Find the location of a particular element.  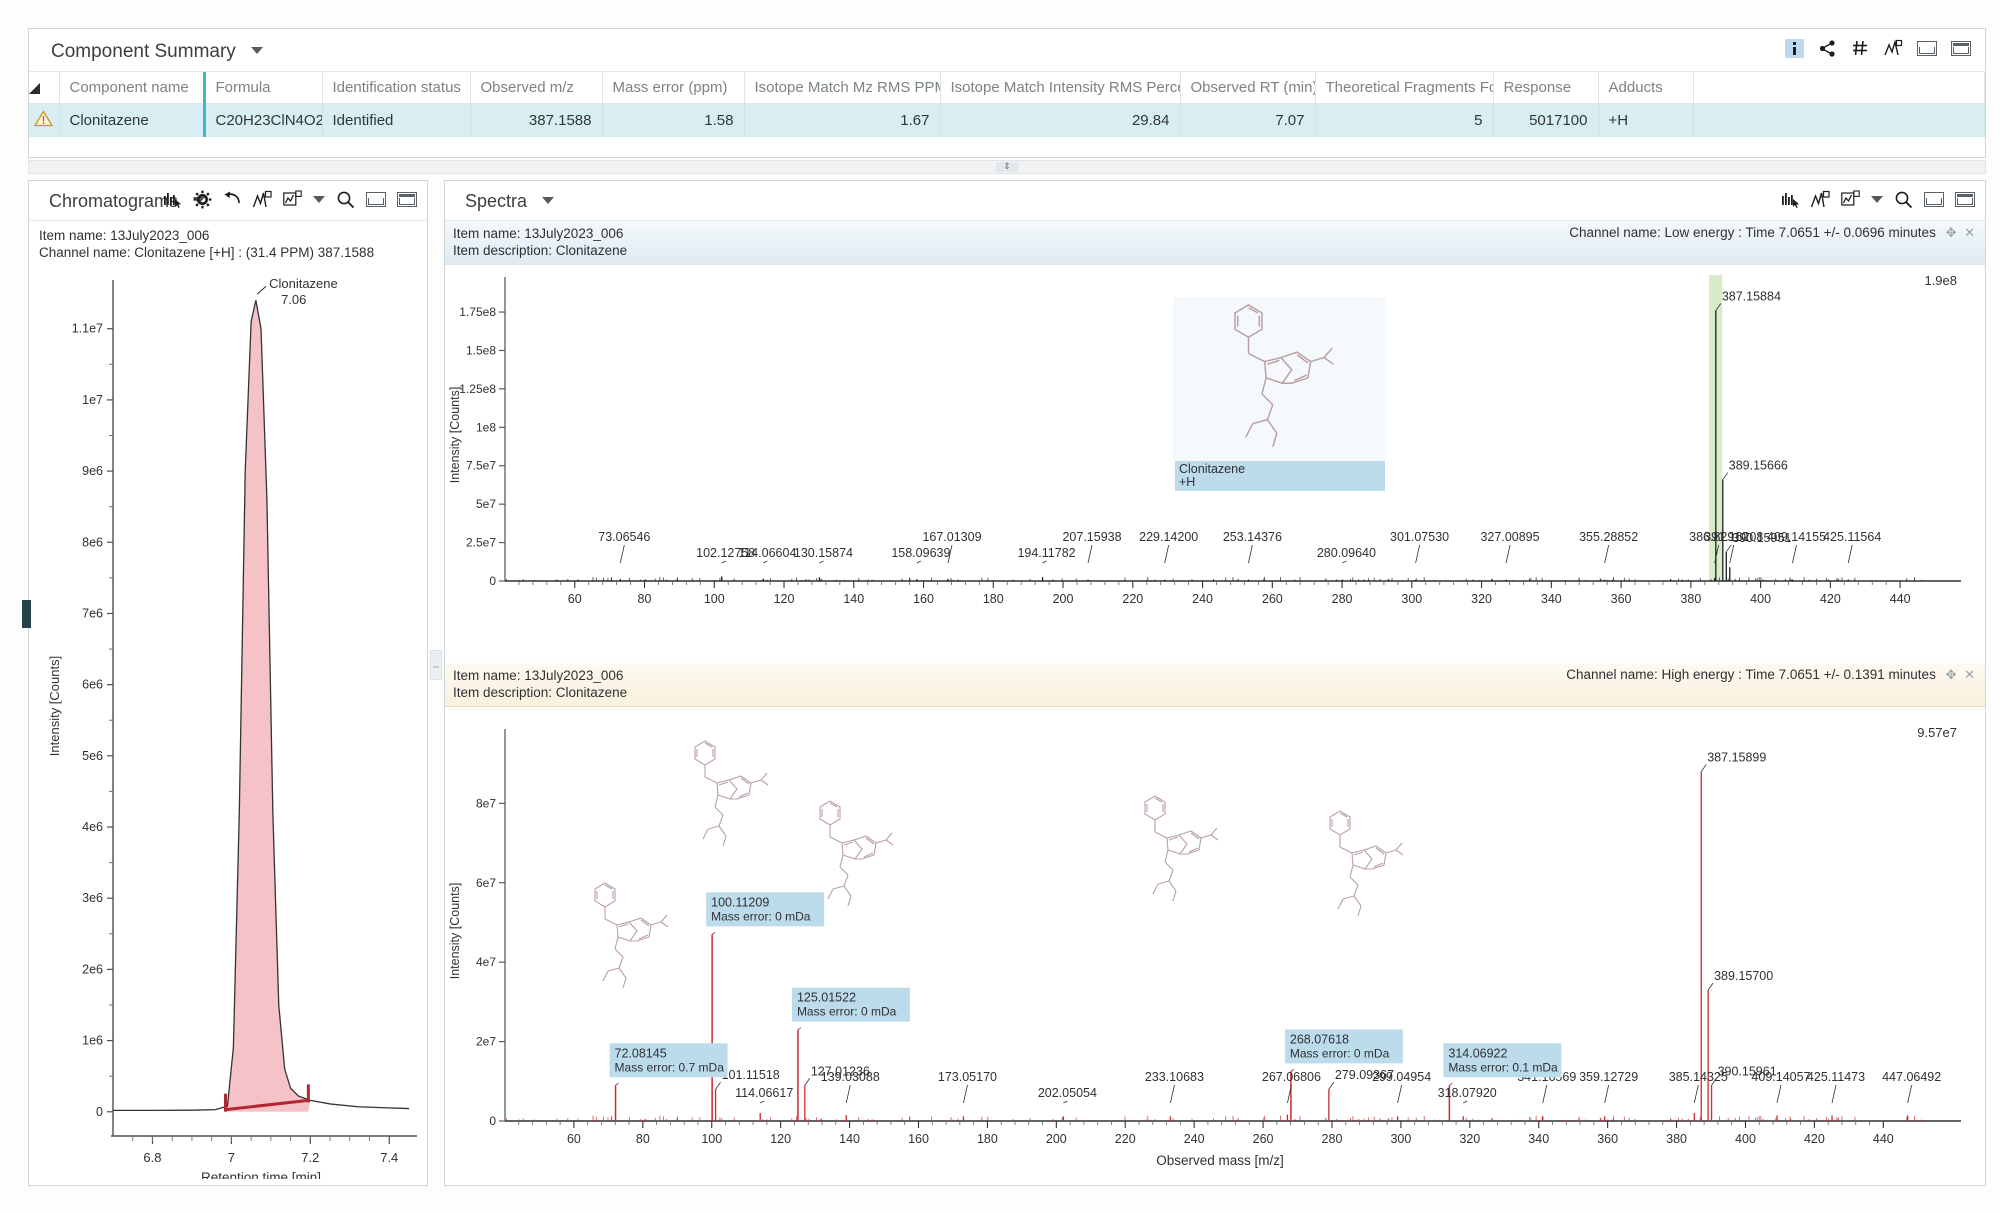

x-tick-label: 340 is located at coordinates (1538, 1139).